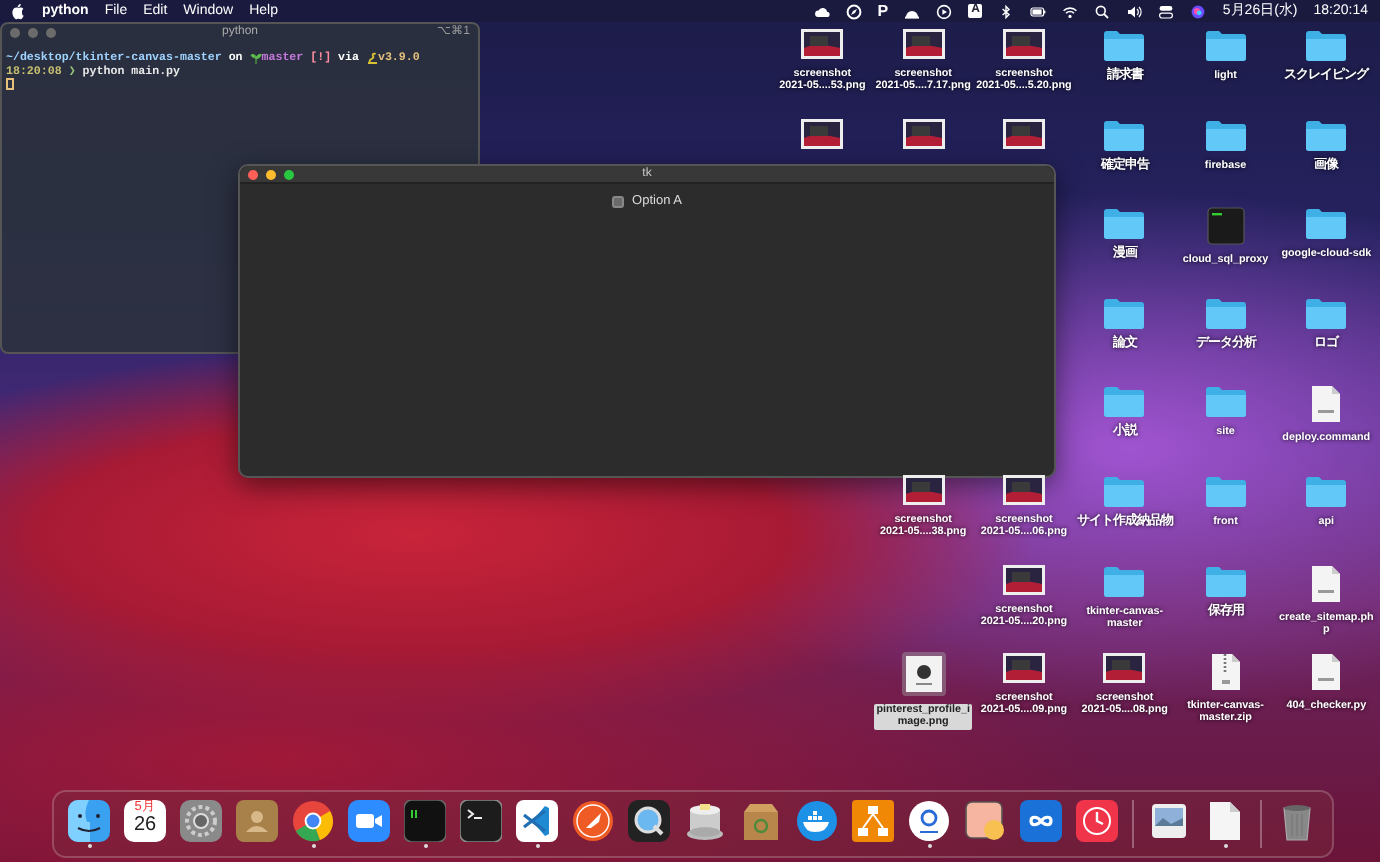 Image resolution: width=1380 pixels, height=862 pixels. Describe the element at coordinates (1038, 11) in the screenshot. I see `battery-icon` at that location.